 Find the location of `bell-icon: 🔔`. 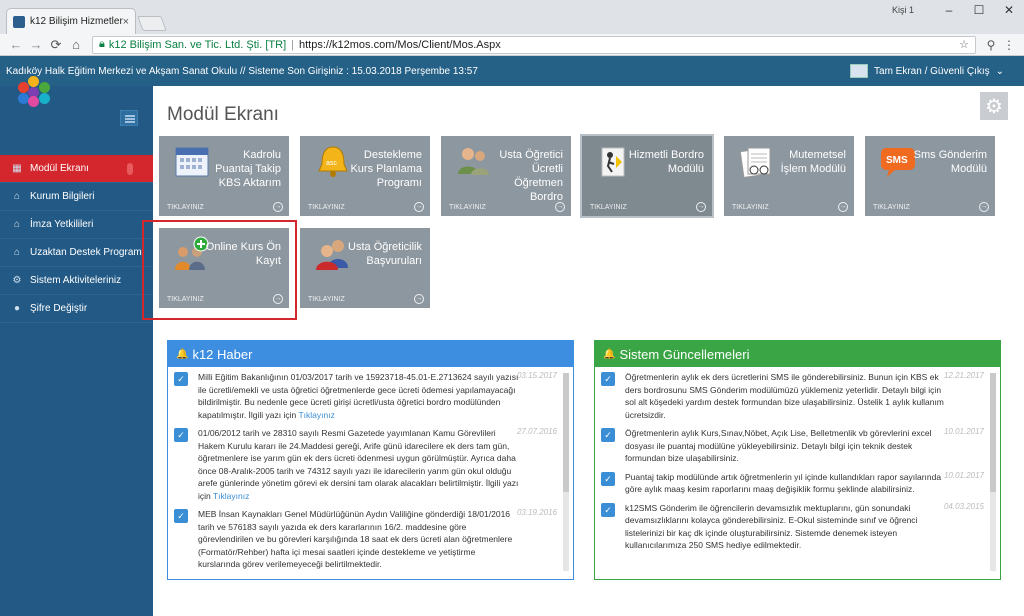

bell-icon: 🔔 is located at coordinates (182, 354).